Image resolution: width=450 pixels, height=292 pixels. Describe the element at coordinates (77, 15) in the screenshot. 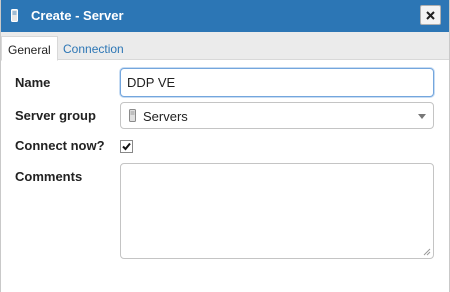

I see `dialog-title: Create - Server` at that location.